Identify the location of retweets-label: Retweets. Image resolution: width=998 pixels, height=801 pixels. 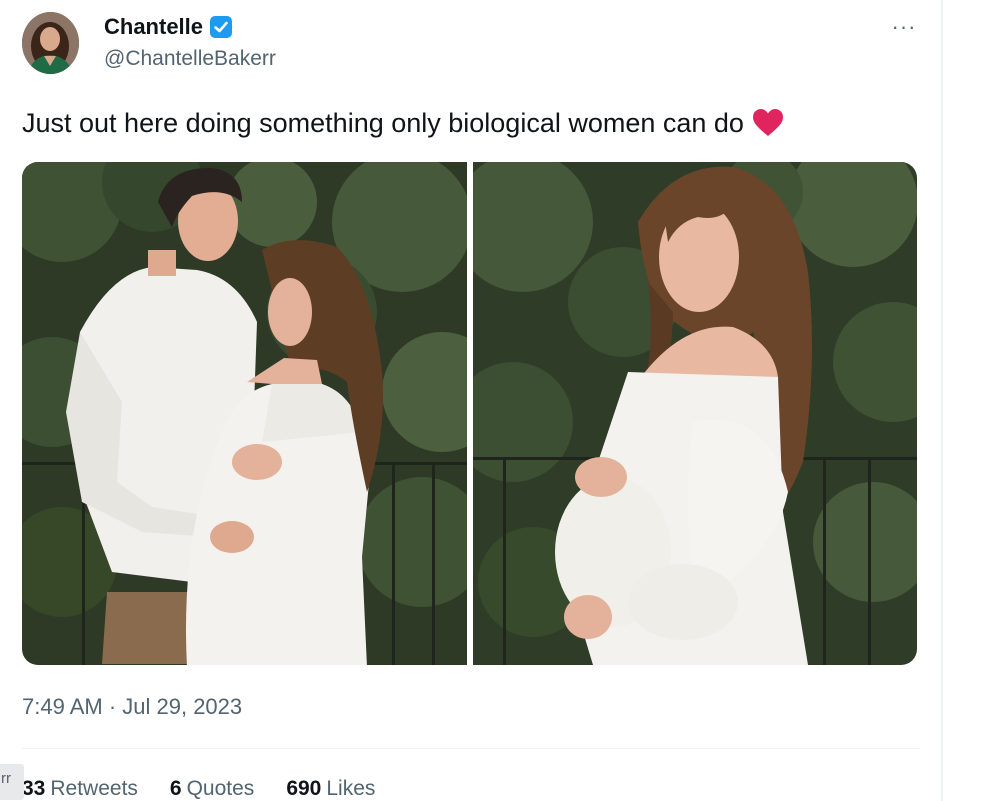
(94, 788).